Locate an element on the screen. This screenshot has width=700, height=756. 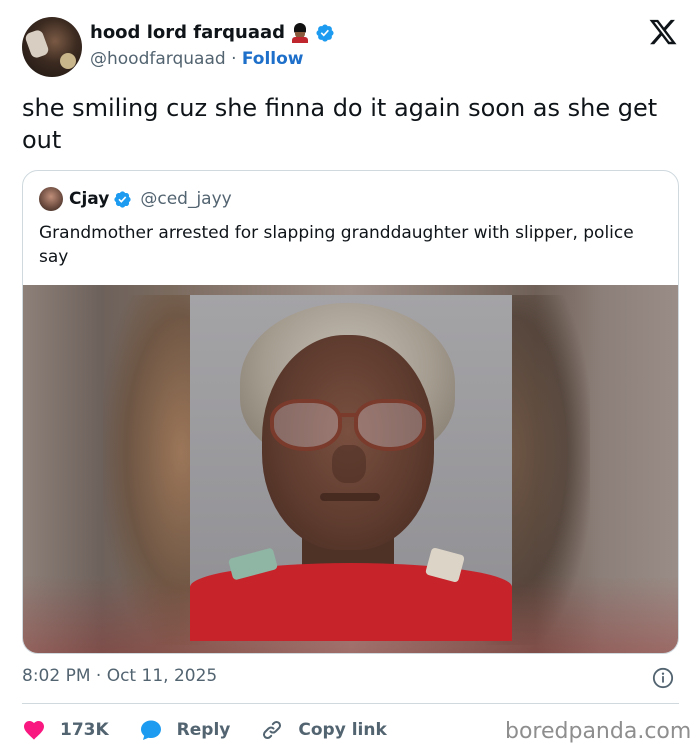
reply-button: Reply is located at coordinates (185, 730).